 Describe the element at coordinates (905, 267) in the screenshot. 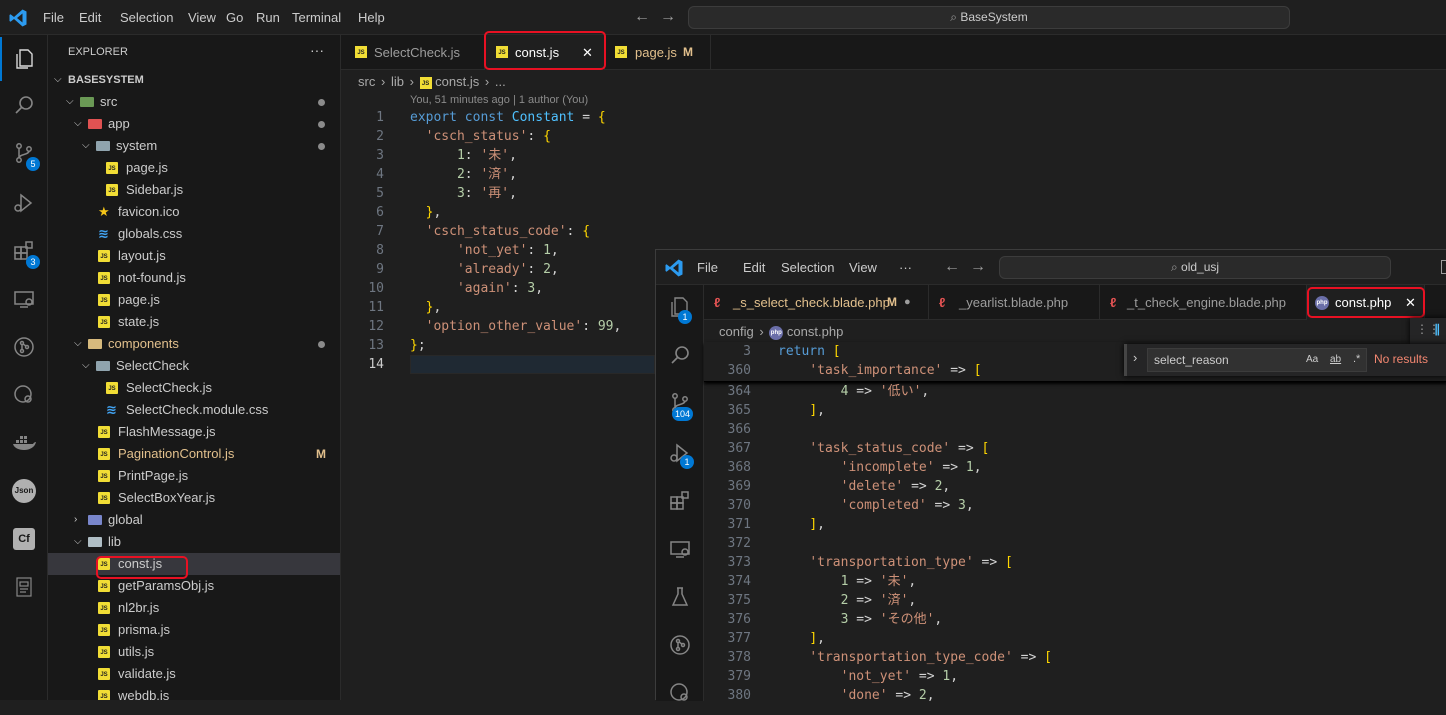

I see `menu-: ···` at that location.